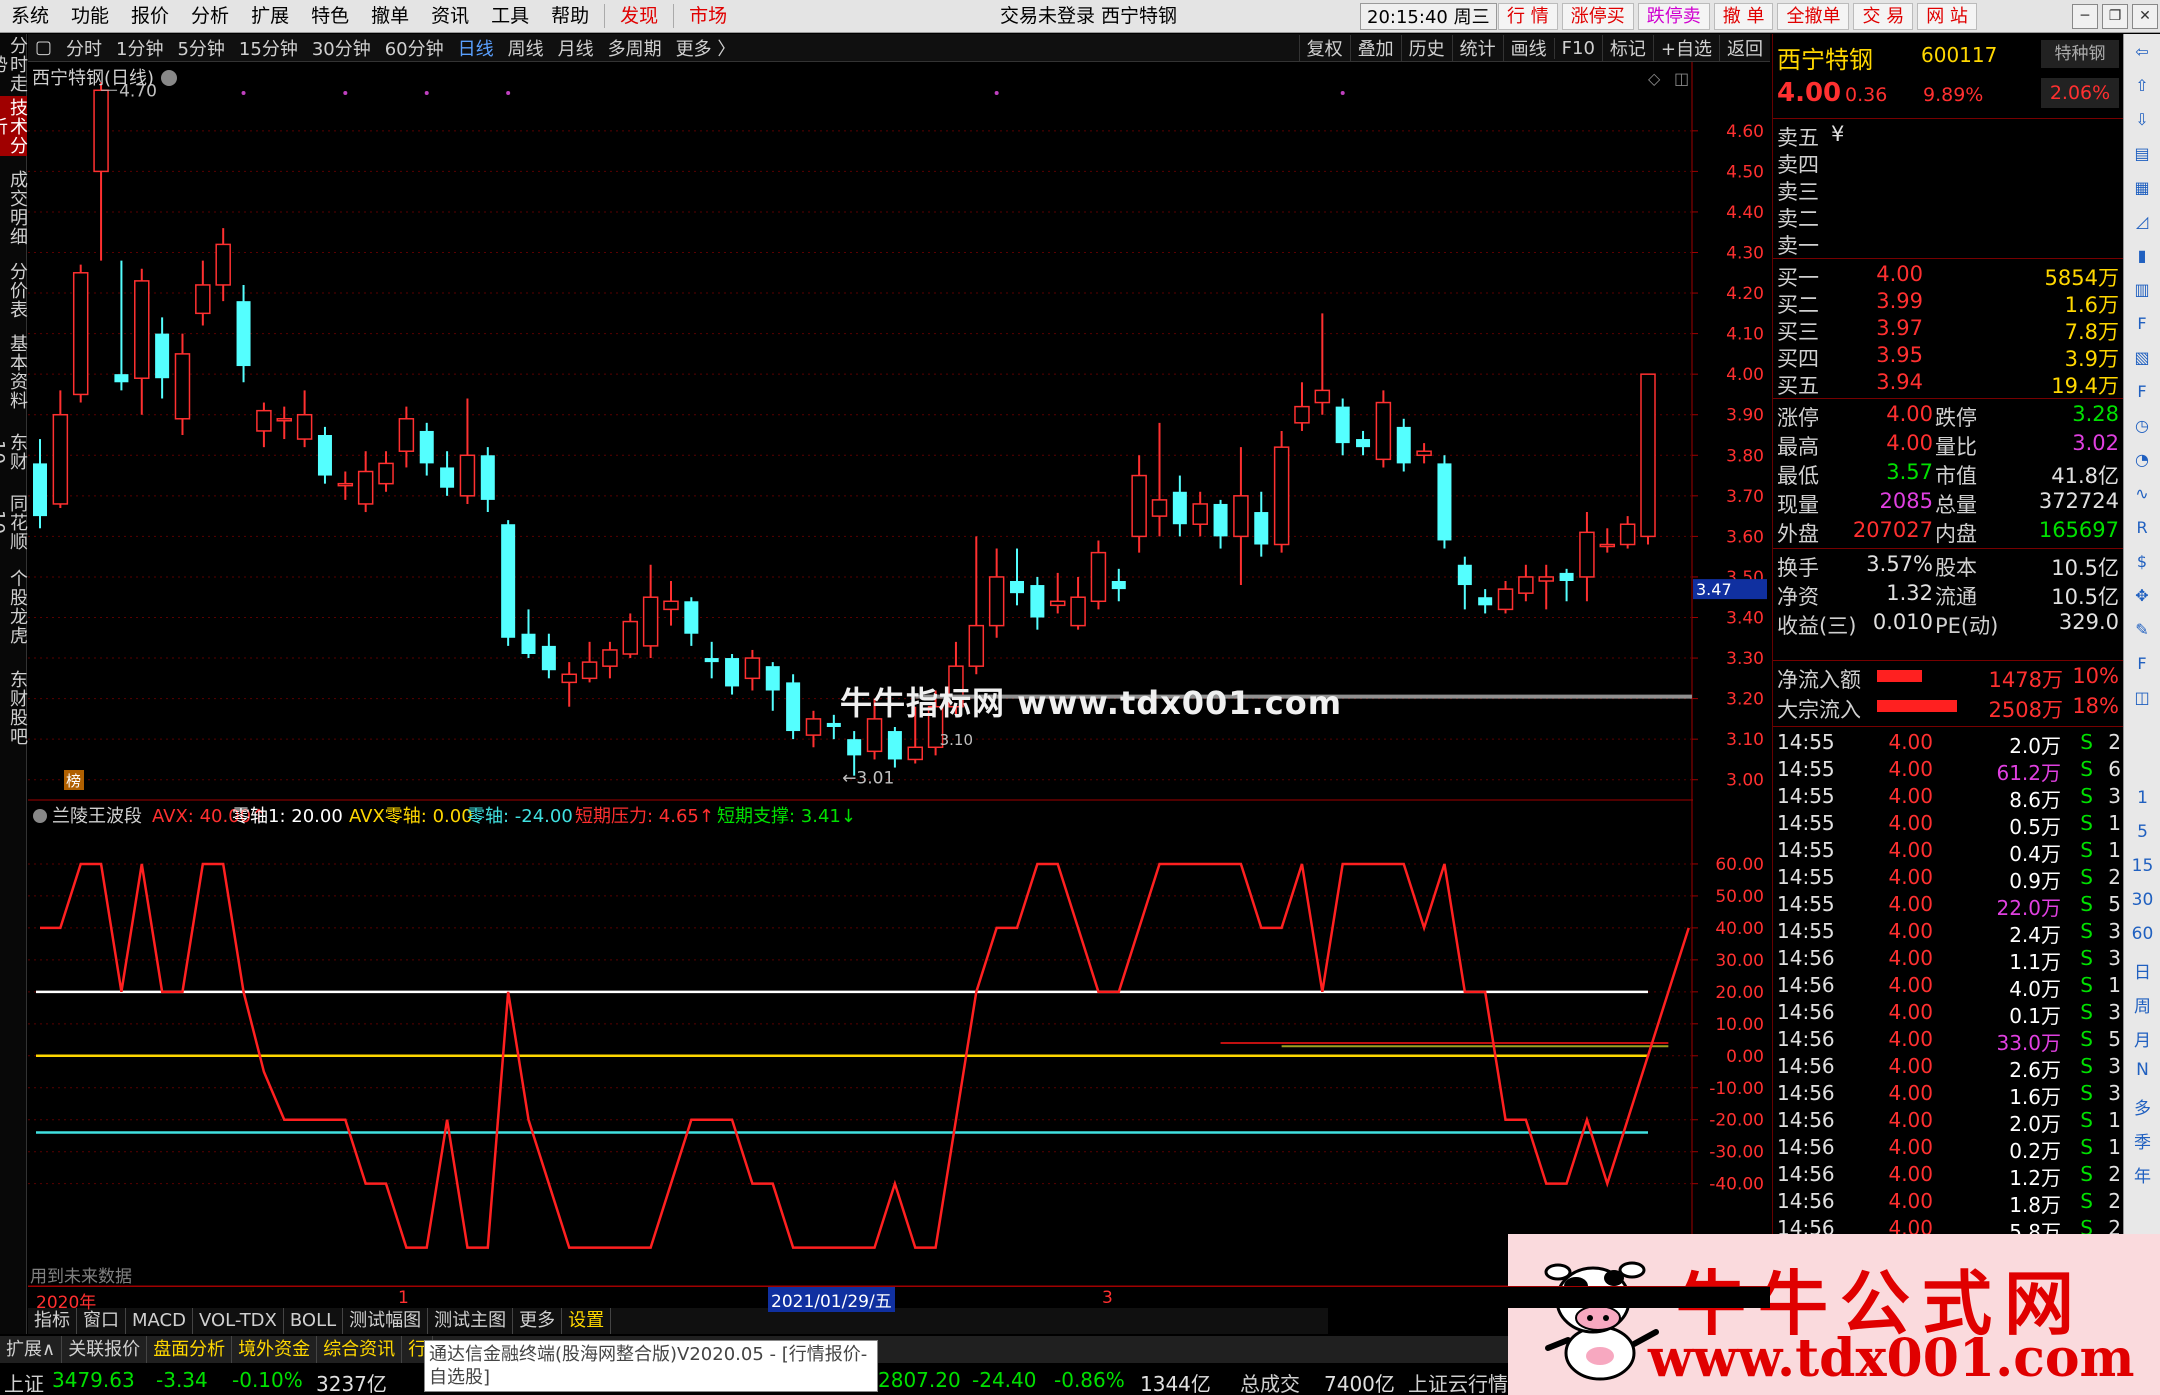 The height and width of the screenshot is (1395, 2160). Describe the element at coordinates (30, 16) in the screenshot. I see `menu-0: 系统` at that location.